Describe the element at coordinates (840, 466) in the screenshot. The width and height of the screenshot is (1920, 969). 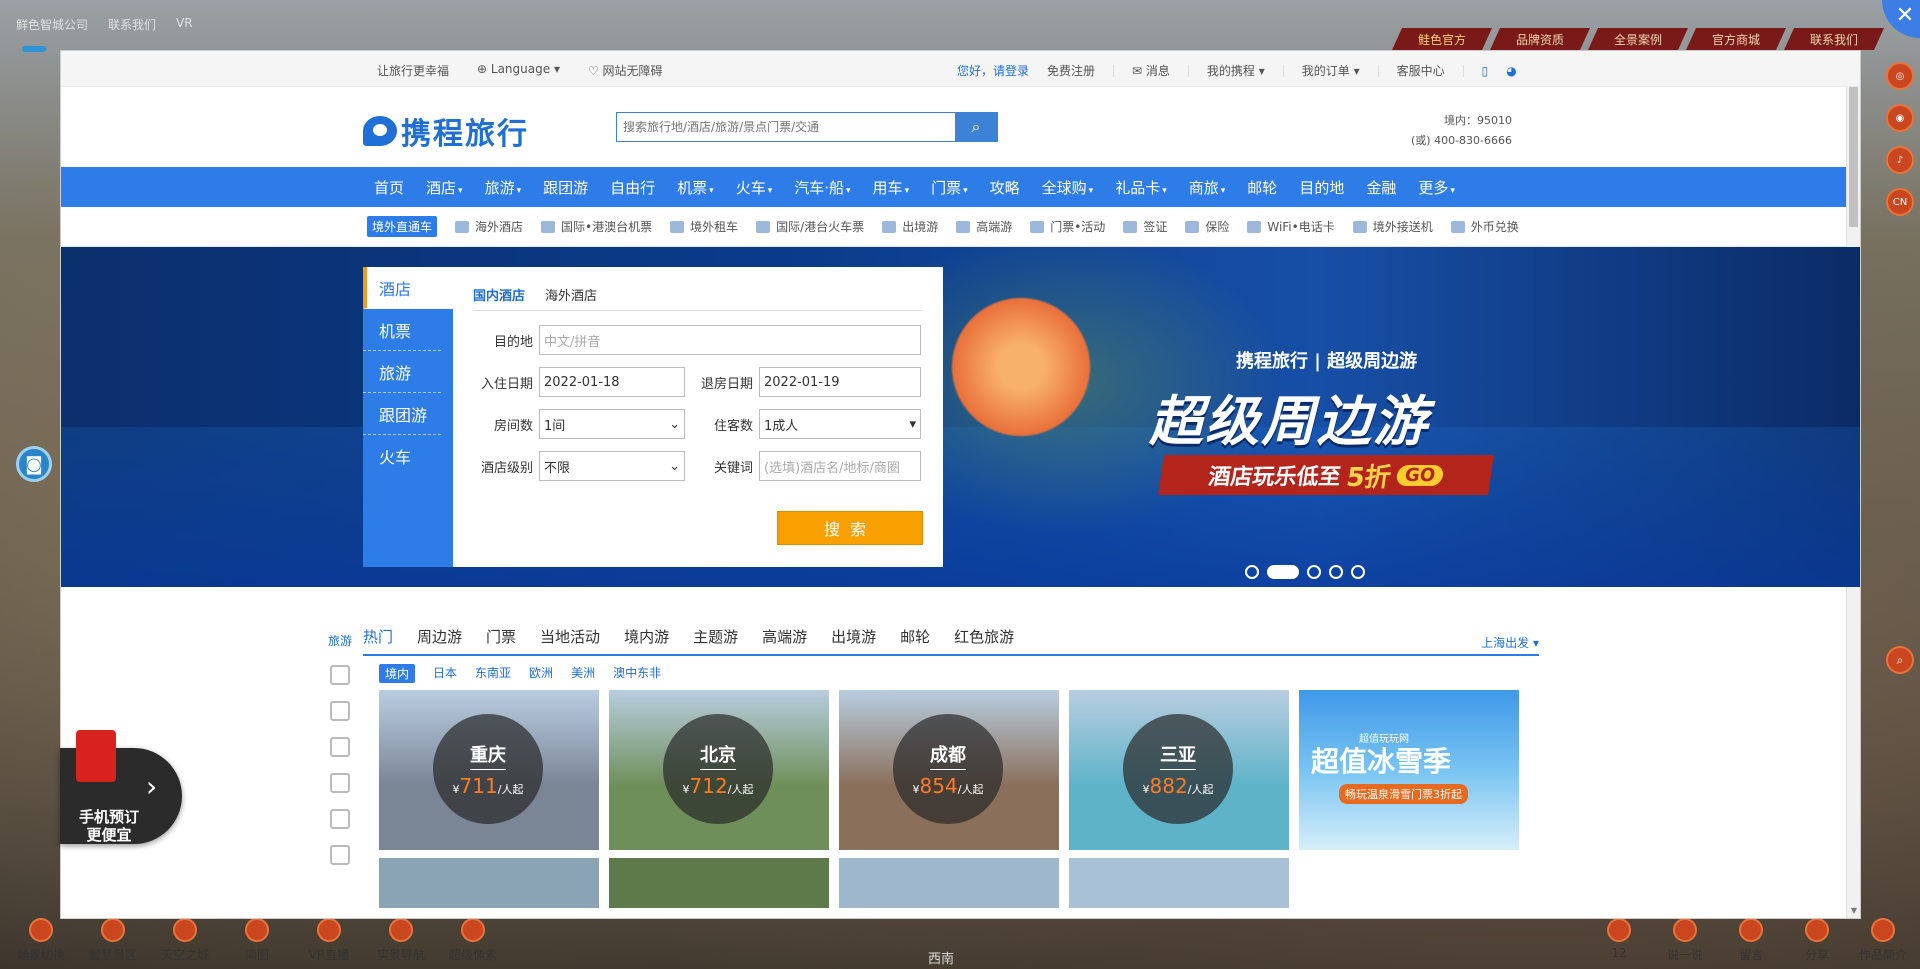
I see `keyword-input: (选填)酒店名/地标/商圈` at that location.